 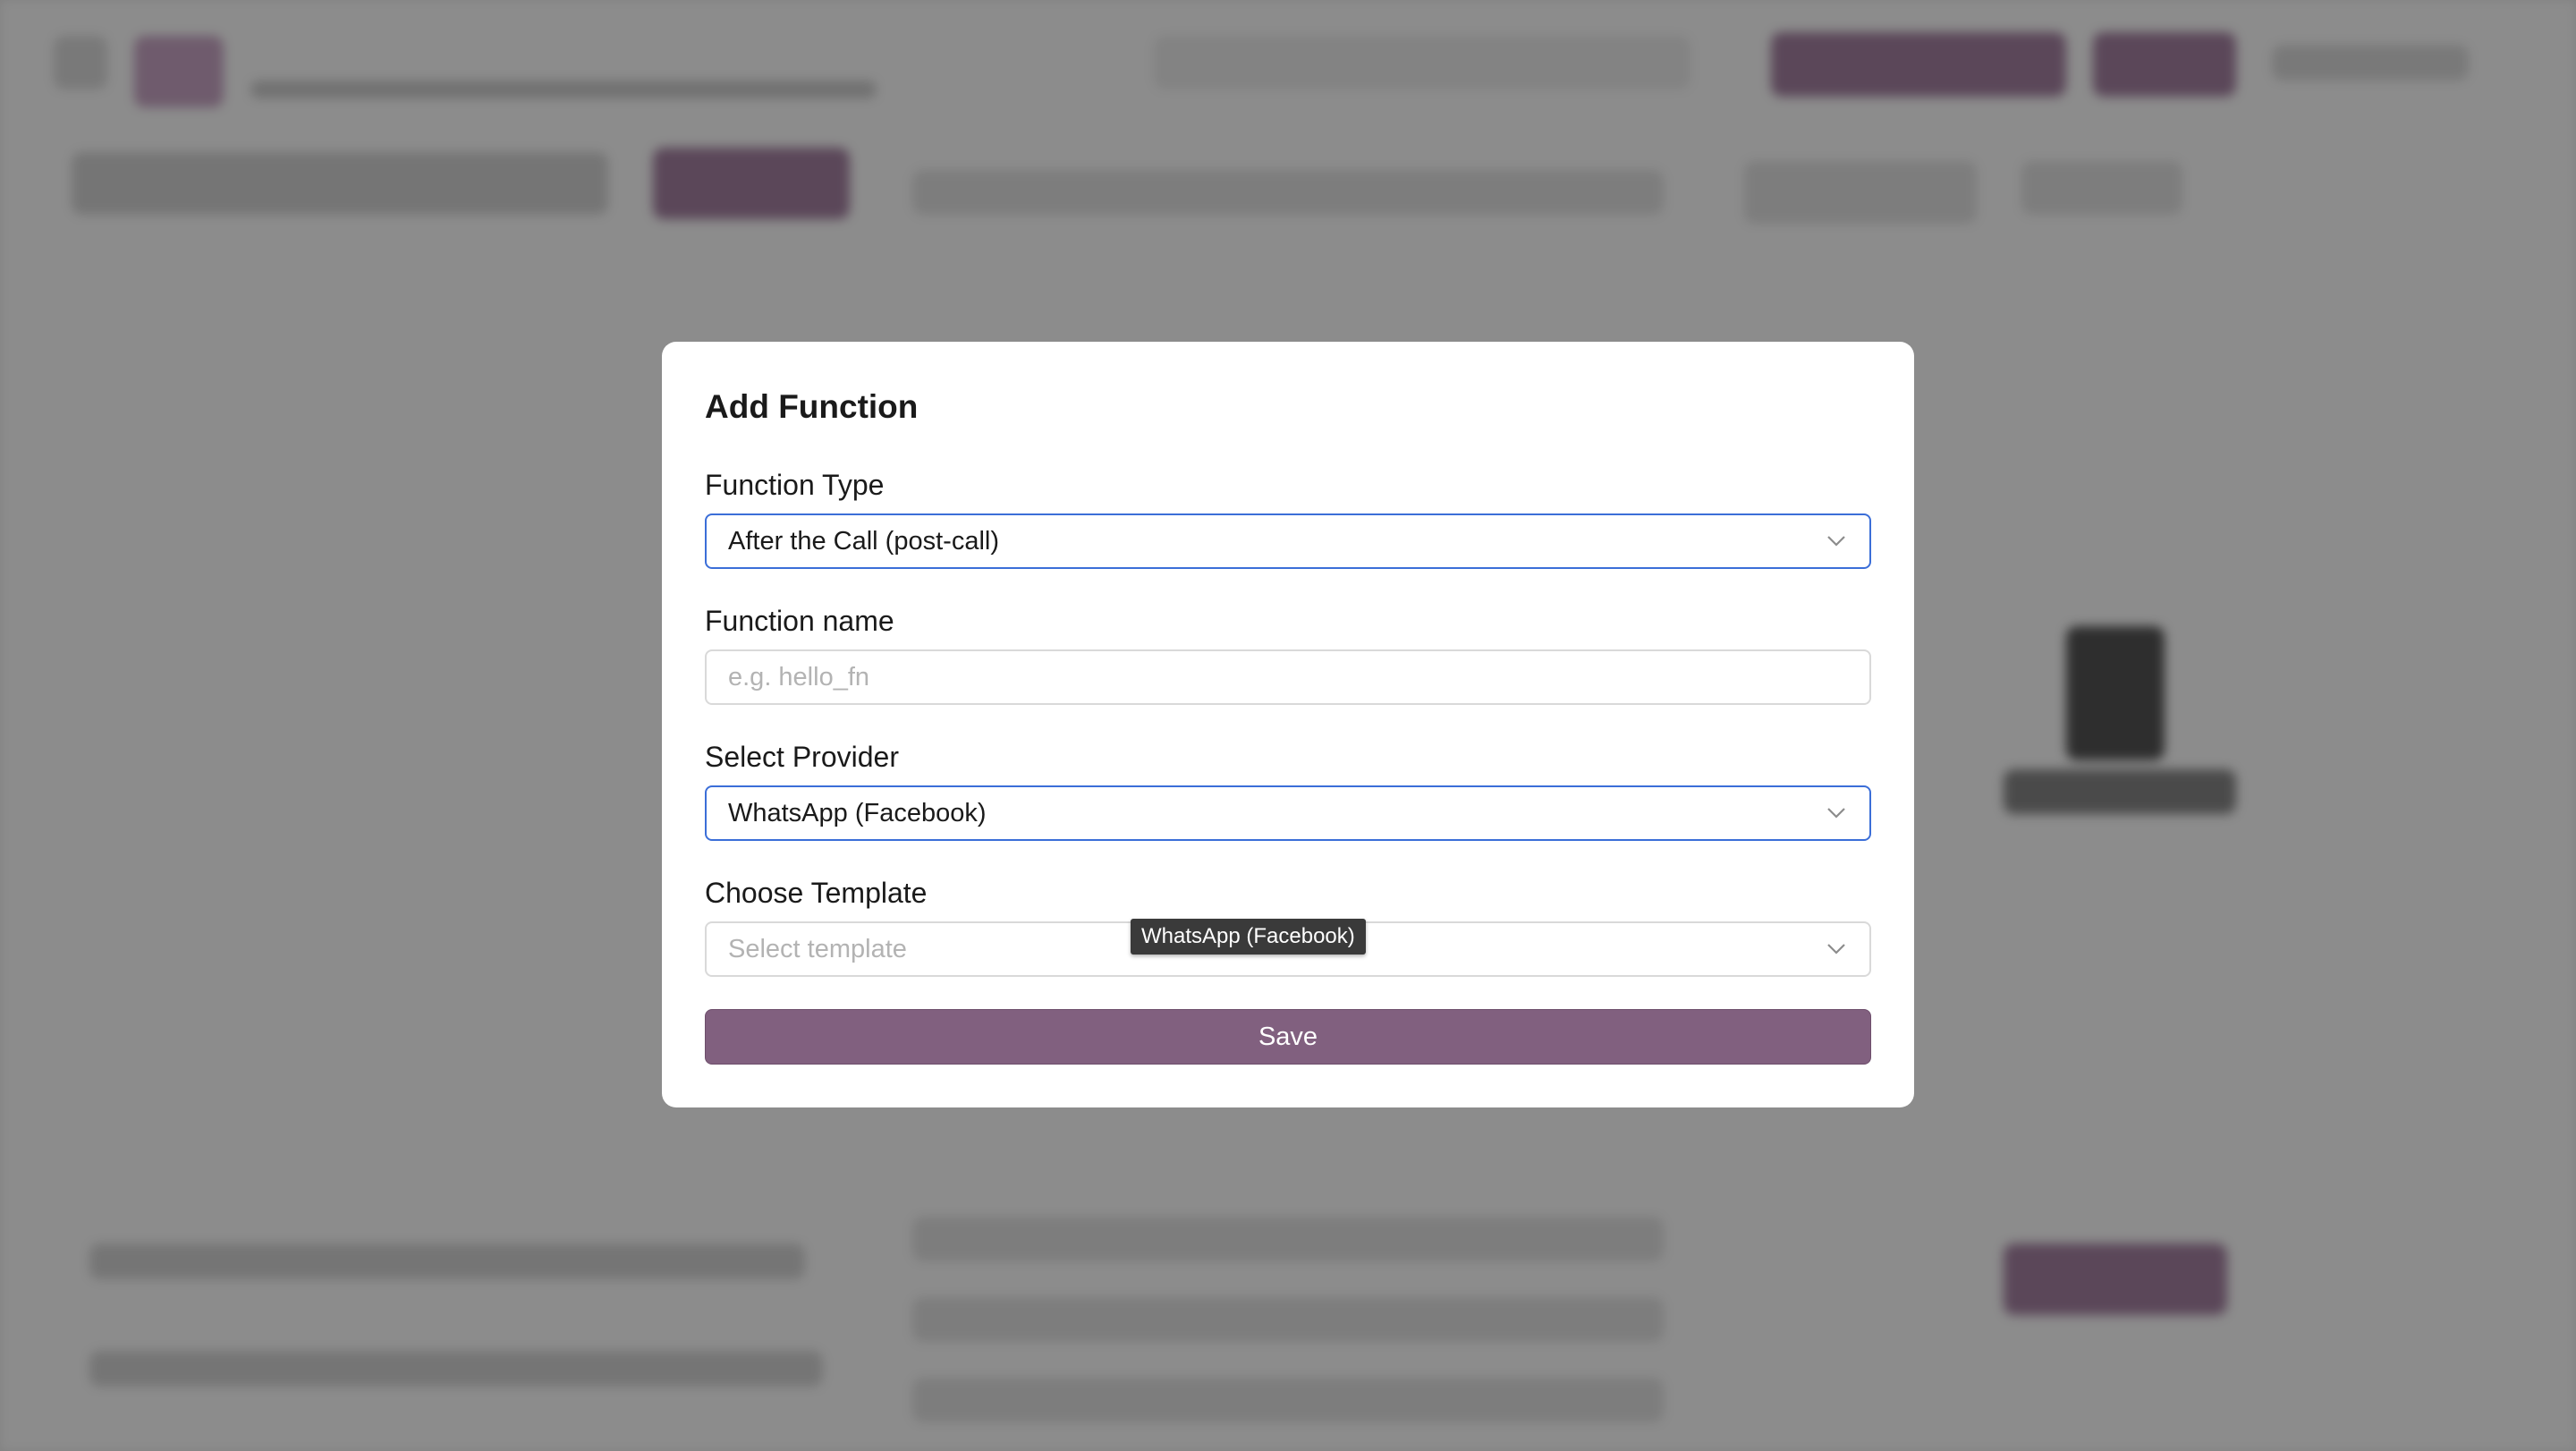 What do you see at coordinates (1288, 813) in the screenshot?
I see `provider-select: WhatsApp (Facebook)` at bounding box center [1288, 813].